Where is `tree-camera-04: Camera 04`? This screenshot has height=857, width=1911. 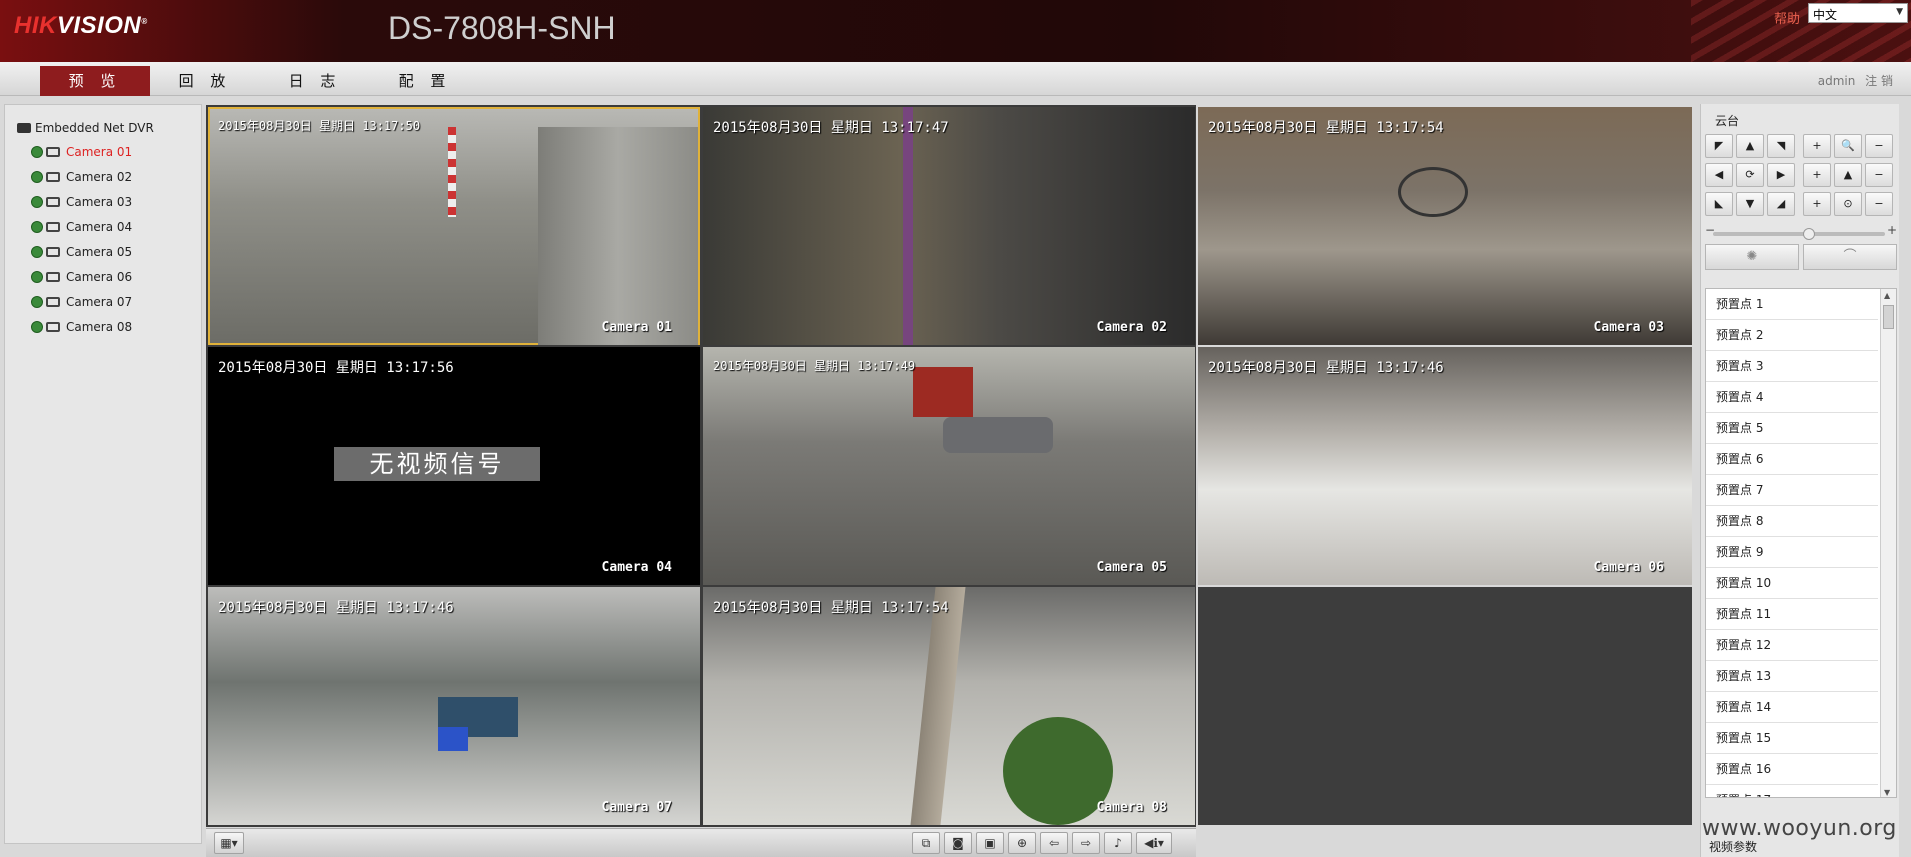 tree-camera-04: Camera 04 is located at coordinates (81, 227).